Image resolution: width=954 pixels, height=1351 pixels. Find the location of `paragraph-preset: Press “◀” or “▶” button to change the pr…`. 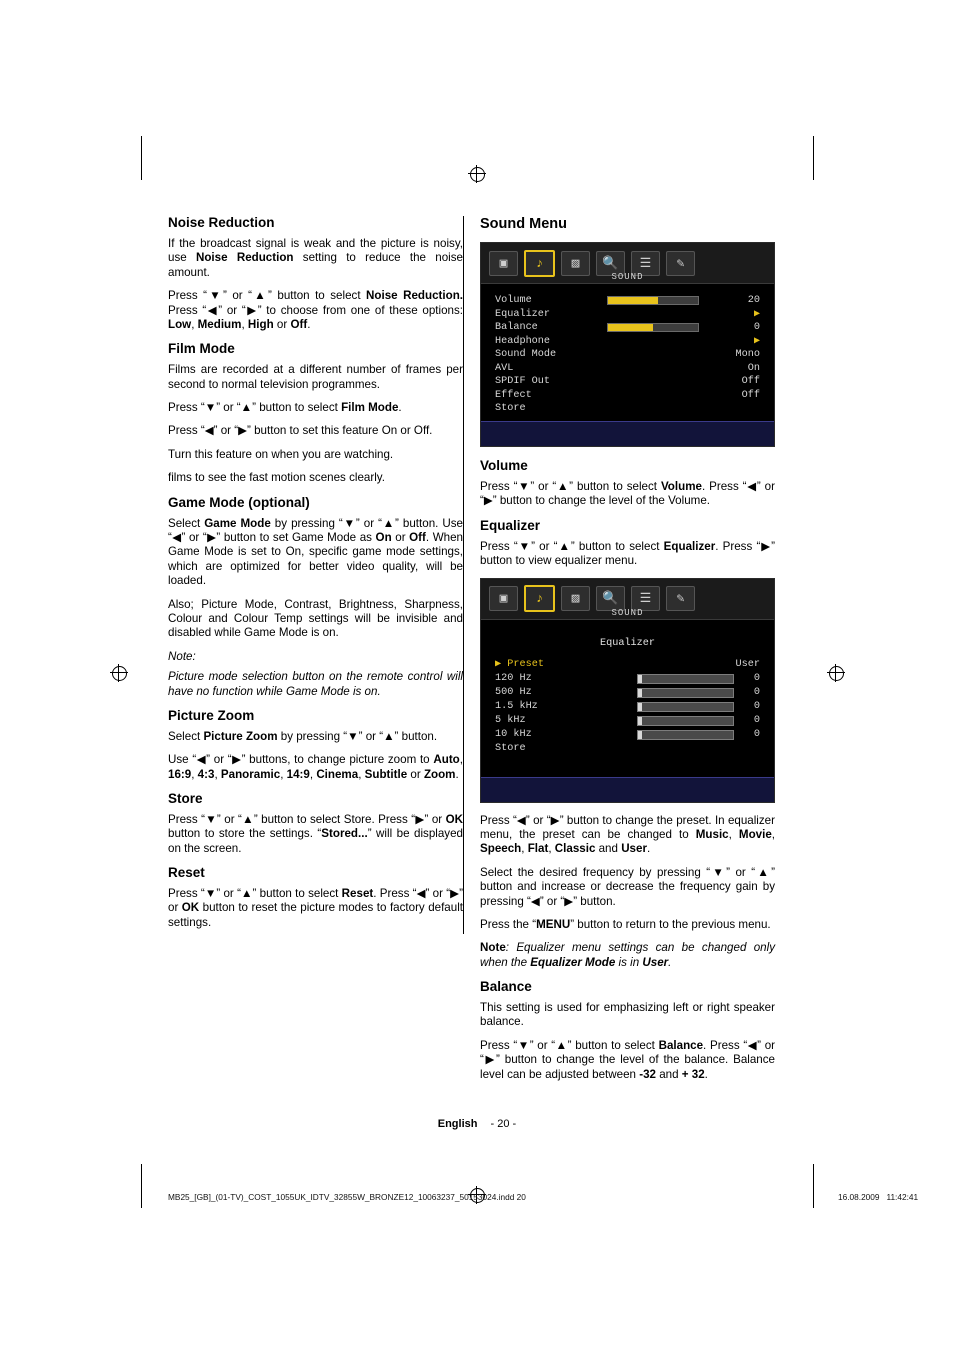

paragraph-preset: Press “◀” or “▶” button to change the pr… is located at coordinates (627, 834).